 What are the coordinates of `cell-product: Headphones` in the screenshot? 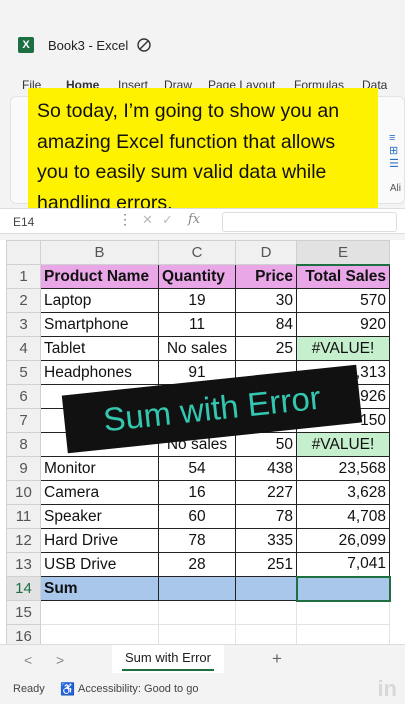 It's located at (99, 372).